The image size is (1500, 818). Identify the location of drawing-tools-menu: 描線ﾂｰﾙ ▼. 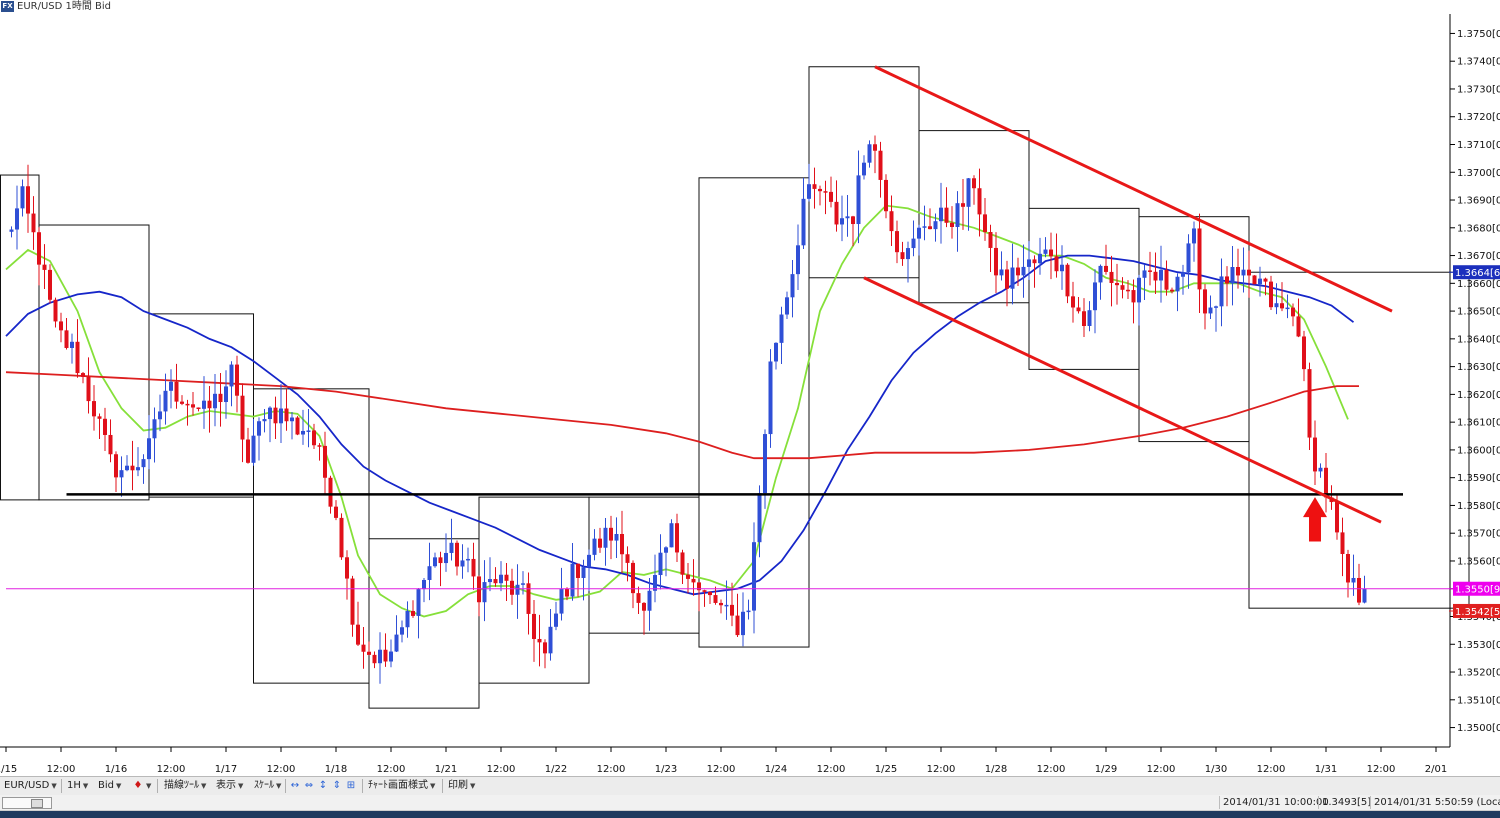
(185, 786).